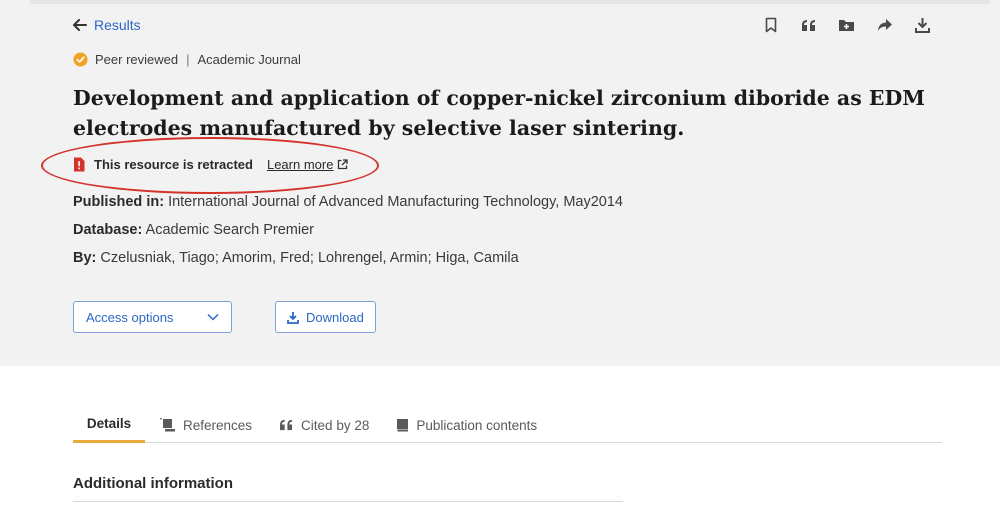 The image size is (1000, 513). Describe the element at coordinates (229, 230) in the screenshot. I see `database-value: Academic Search Premier` at that location.